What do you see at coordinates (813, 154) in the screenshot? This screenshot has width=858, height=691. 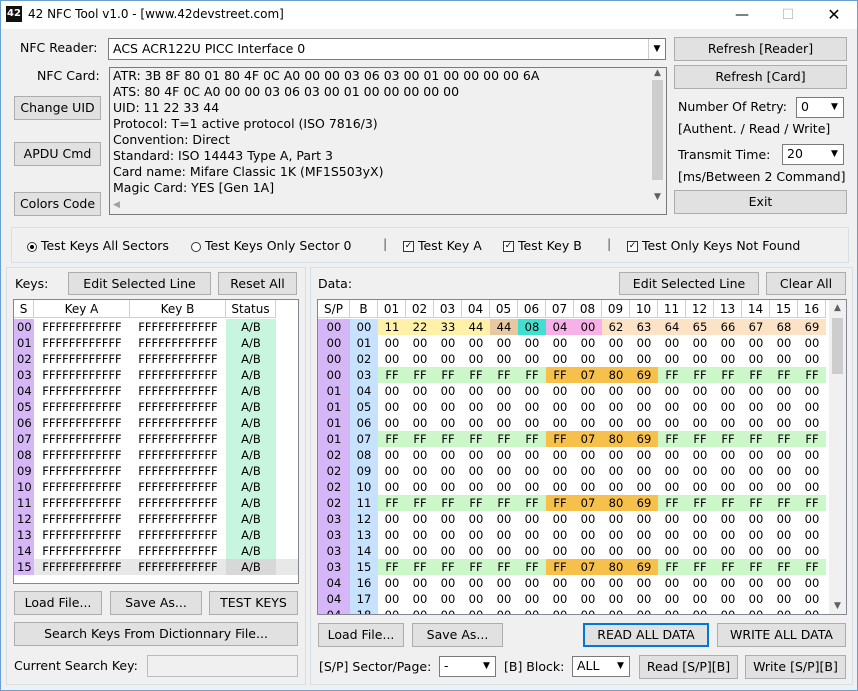 I see `transmit-select: 20 ▼` at bounding box center [813, 154].